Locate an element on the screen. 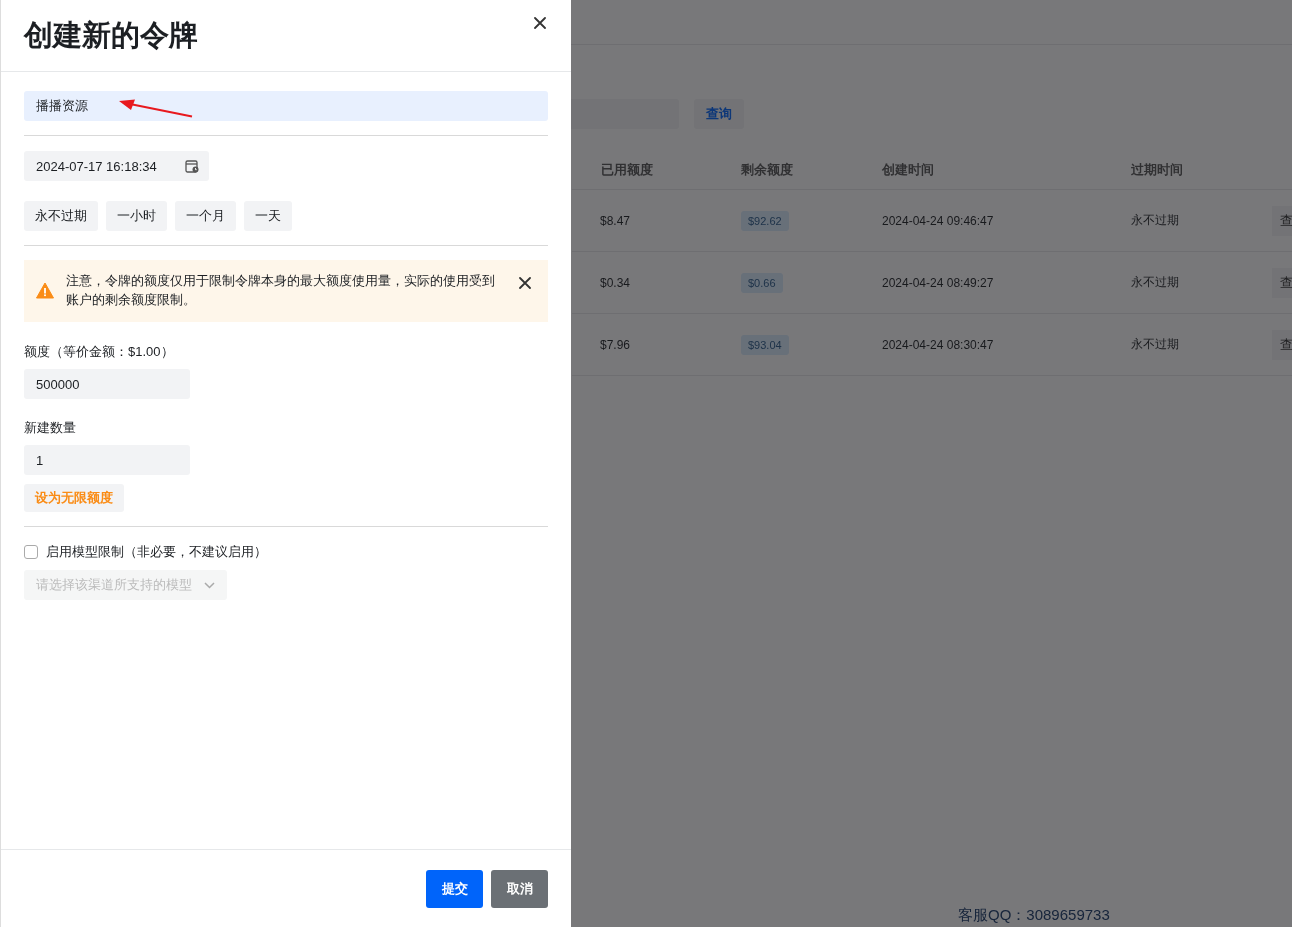 Image resolution: width=1292 pixels, height=927 pixels. name-field: 播播资源 is located at coordinates (286, 106).